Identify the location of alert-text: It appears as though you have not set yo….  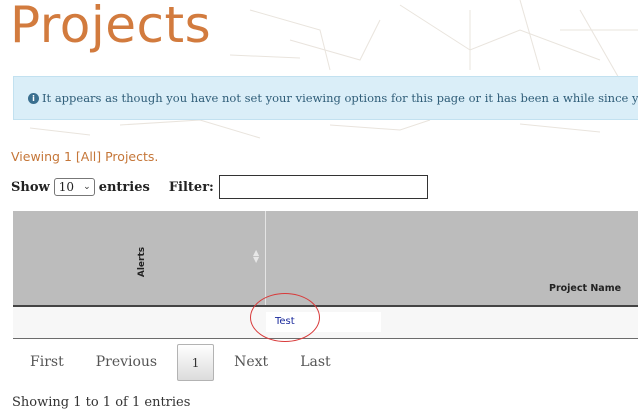
(340, 98).